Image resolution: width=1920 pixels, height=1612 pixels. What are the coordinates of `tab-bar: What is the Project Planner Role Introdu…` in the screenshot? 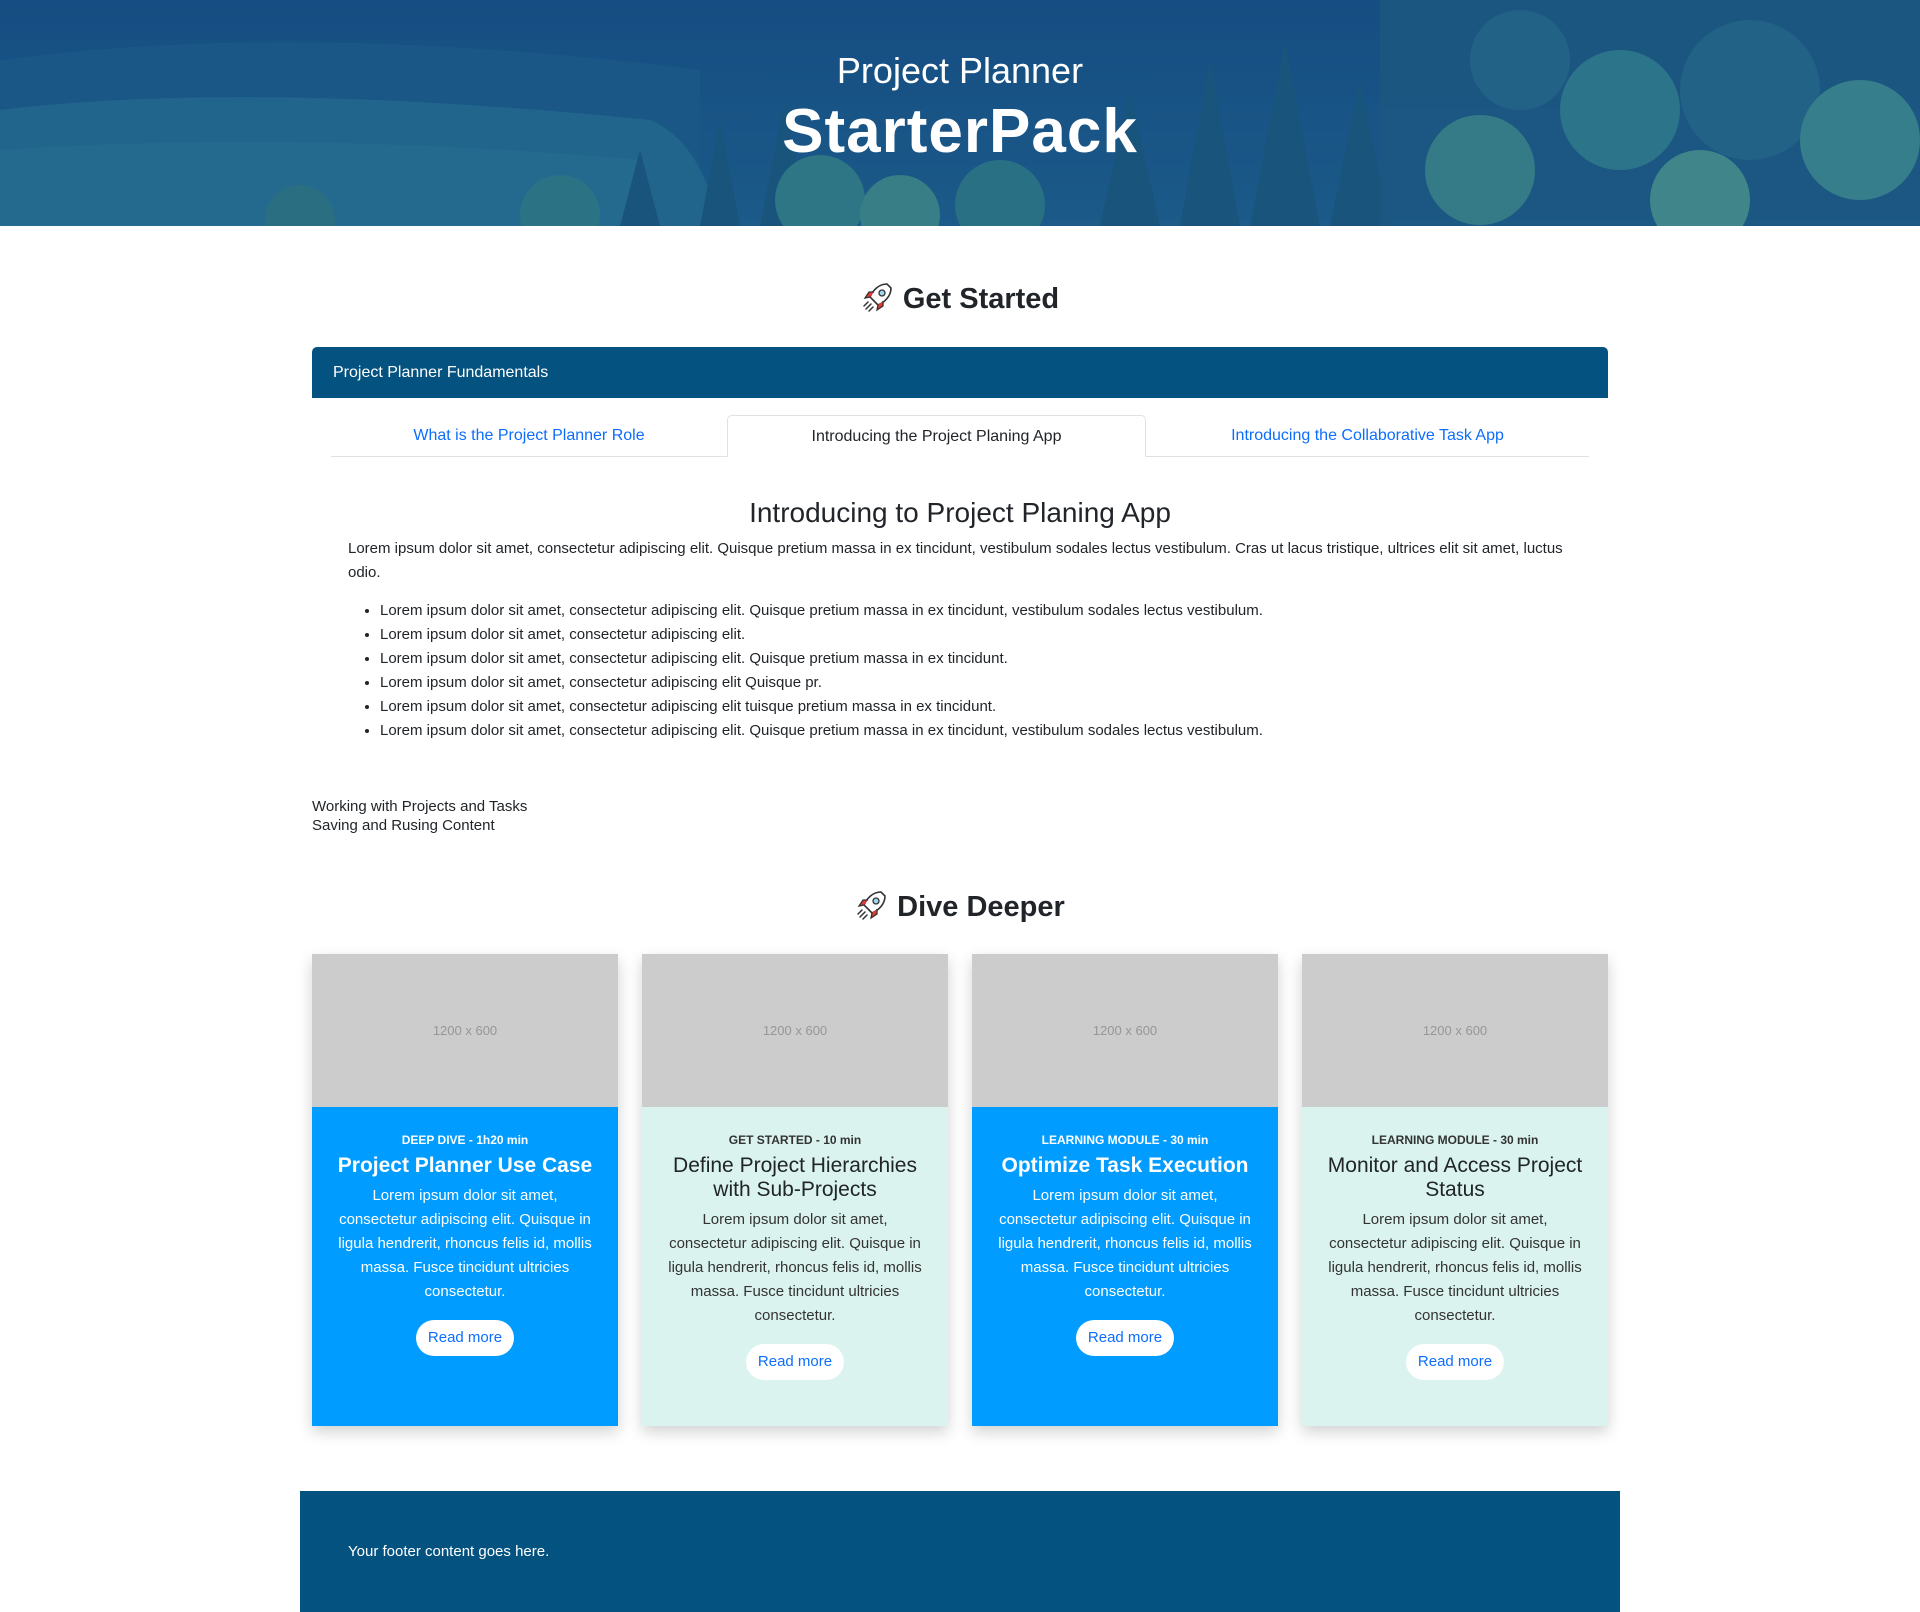 It's located at (960, 436).